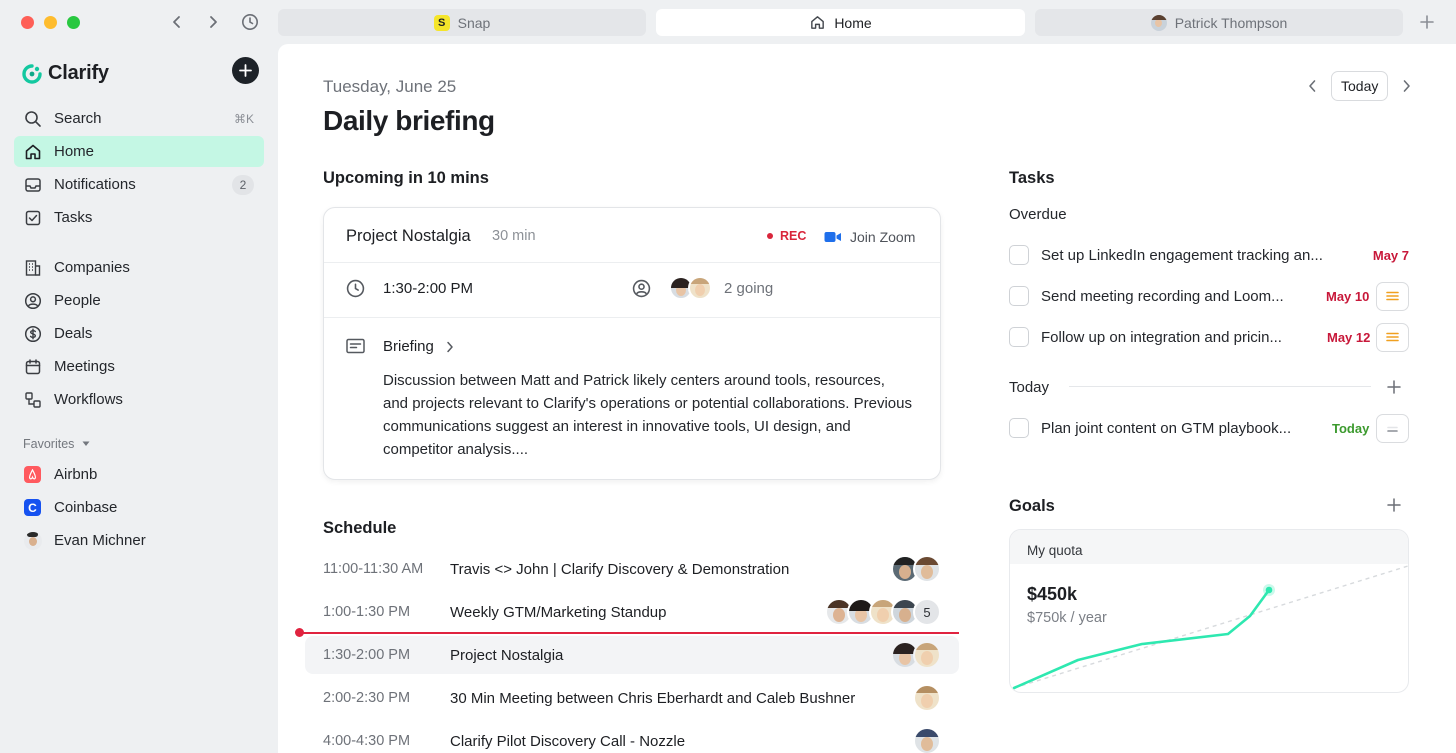 The image size is (1456, 753). Describe the element at coordinates (32, 217) in the screenshot. I see `checkbox-icon` at that location.